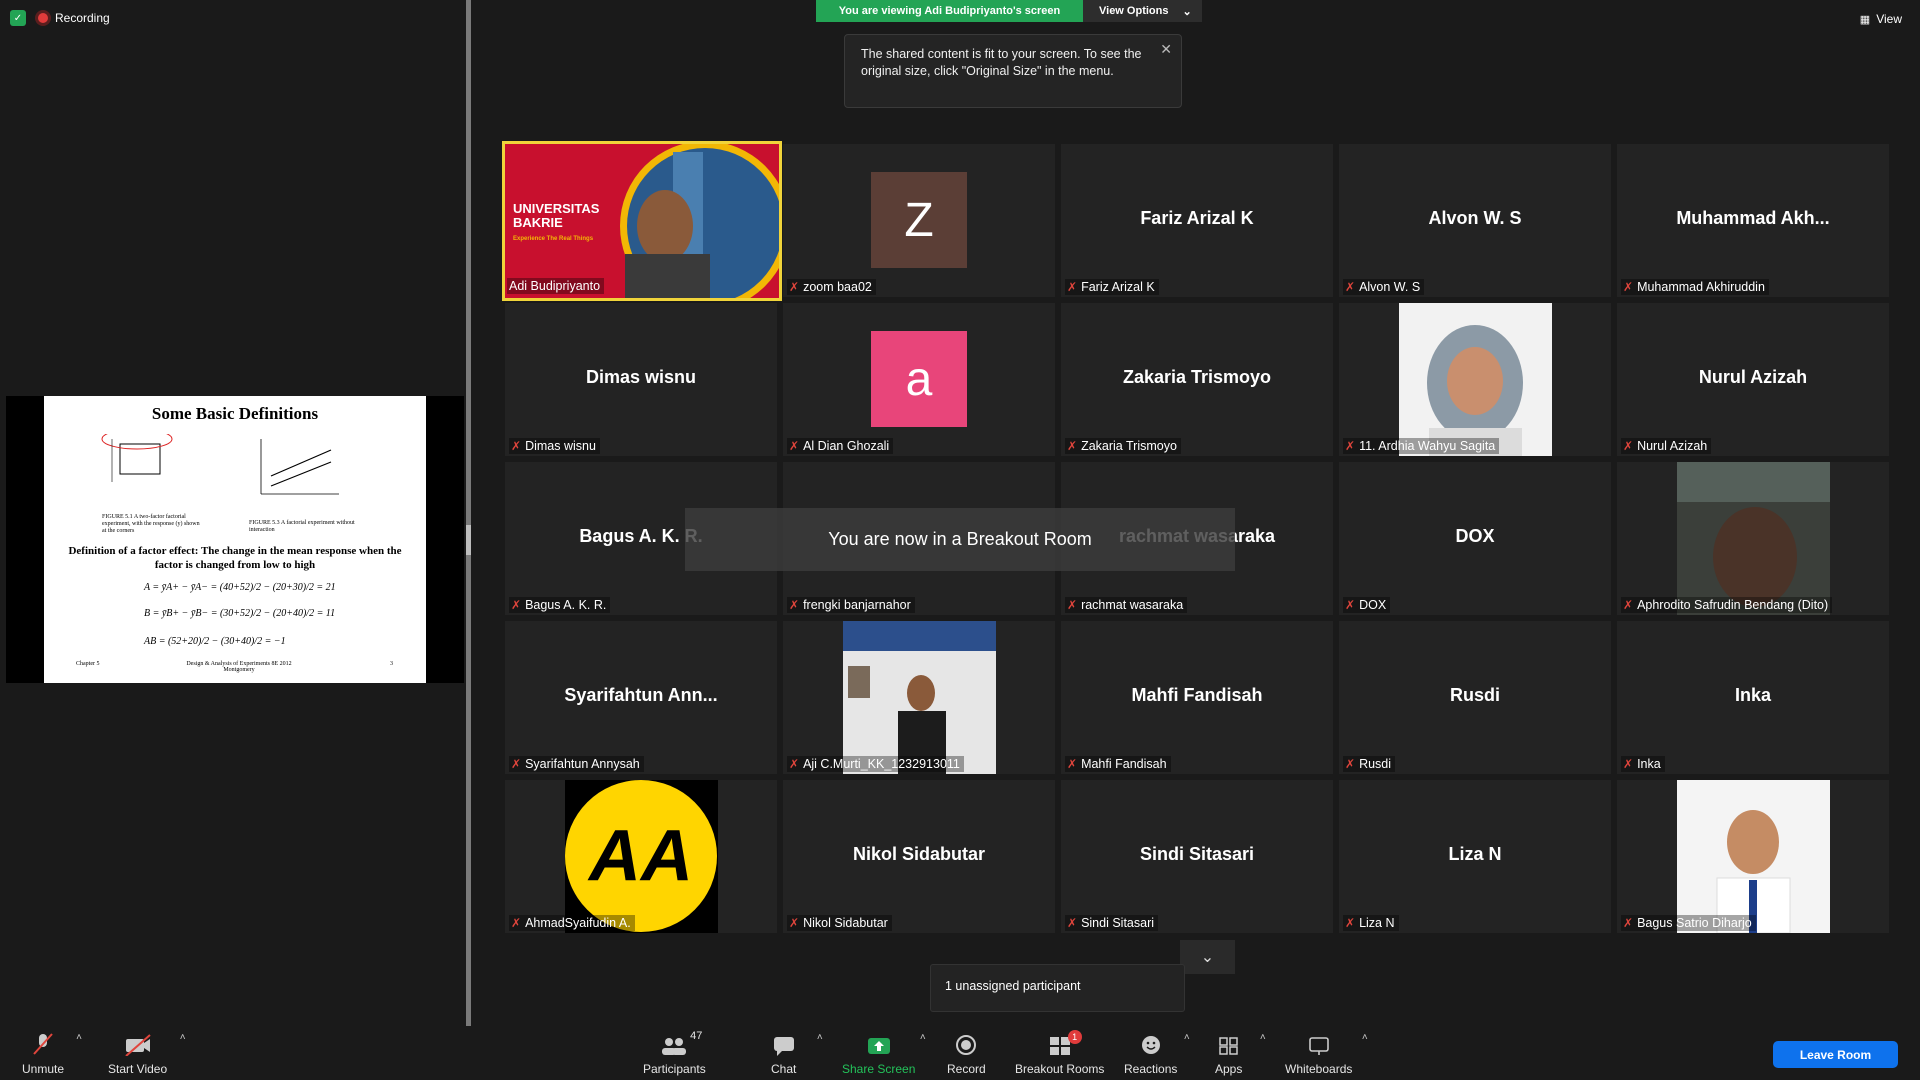  I want to click on participant-name-label: ✗ frengki banjarnahor, so click(851, 605).